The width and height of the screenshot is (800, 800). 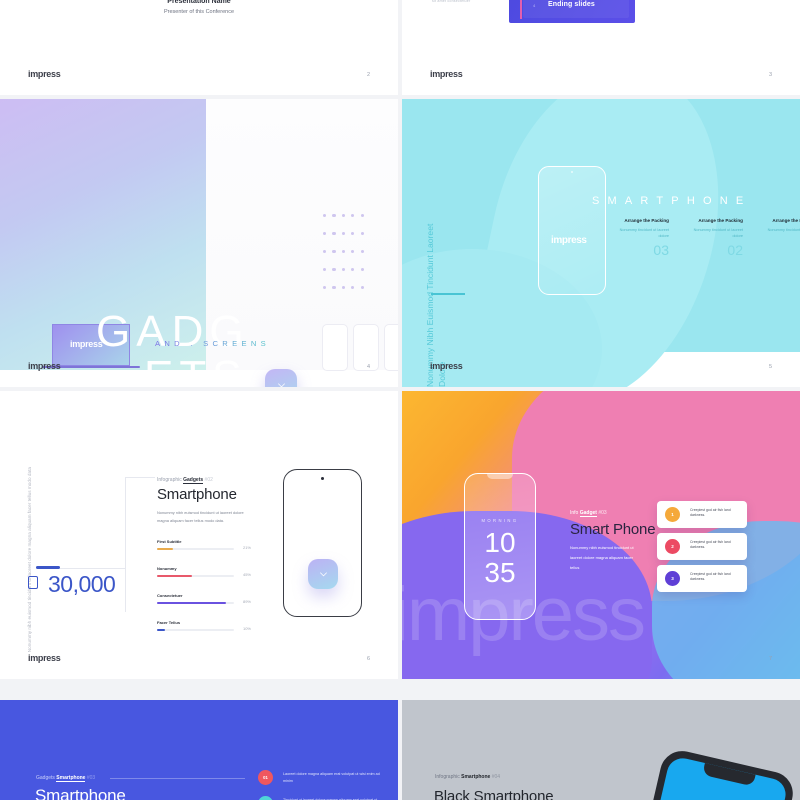 What do you see at coordinates (448, 777) in the screenshot?
I see `eyebrow-pre: Infographic` at bounding box center [448, 777].